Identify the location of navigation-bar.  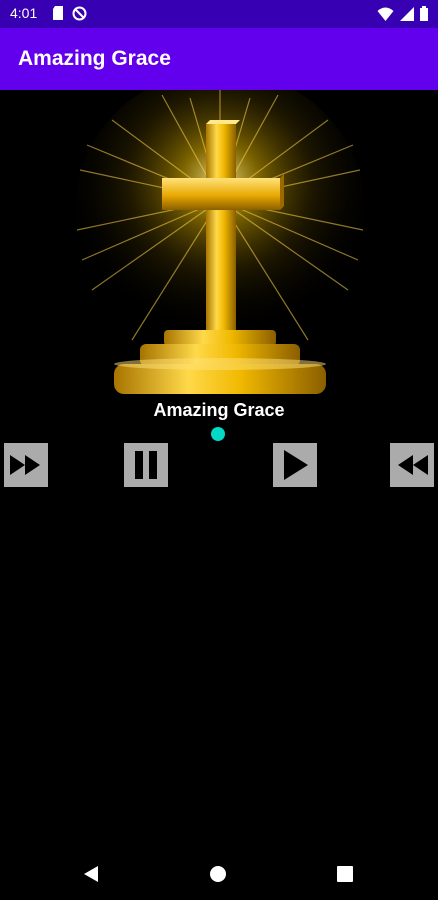
(219, 874).